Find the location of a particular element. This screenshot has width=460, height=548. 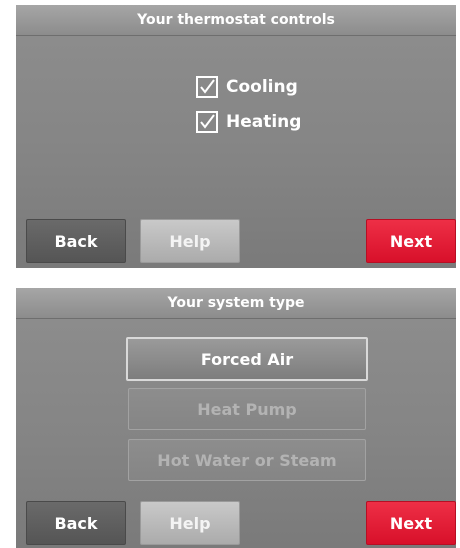

hot-water-or-steam-button: Hot Water or Steam is located at coordinates (247, 460).